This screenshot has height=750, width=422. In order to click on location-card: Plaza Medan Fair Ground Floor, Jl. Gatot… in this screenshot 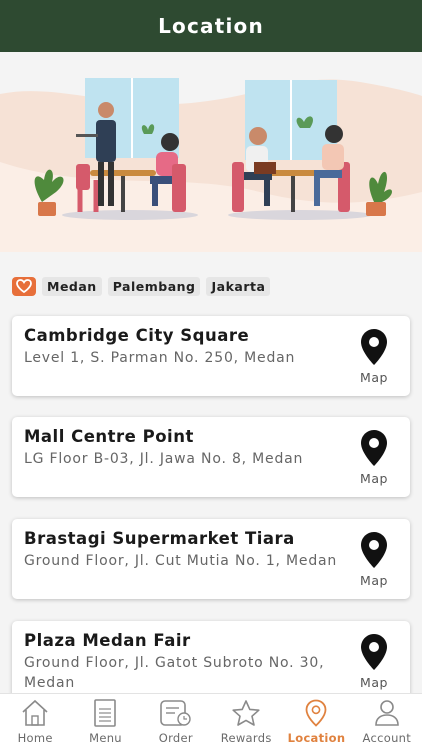, I will do `click(211, 661)`.